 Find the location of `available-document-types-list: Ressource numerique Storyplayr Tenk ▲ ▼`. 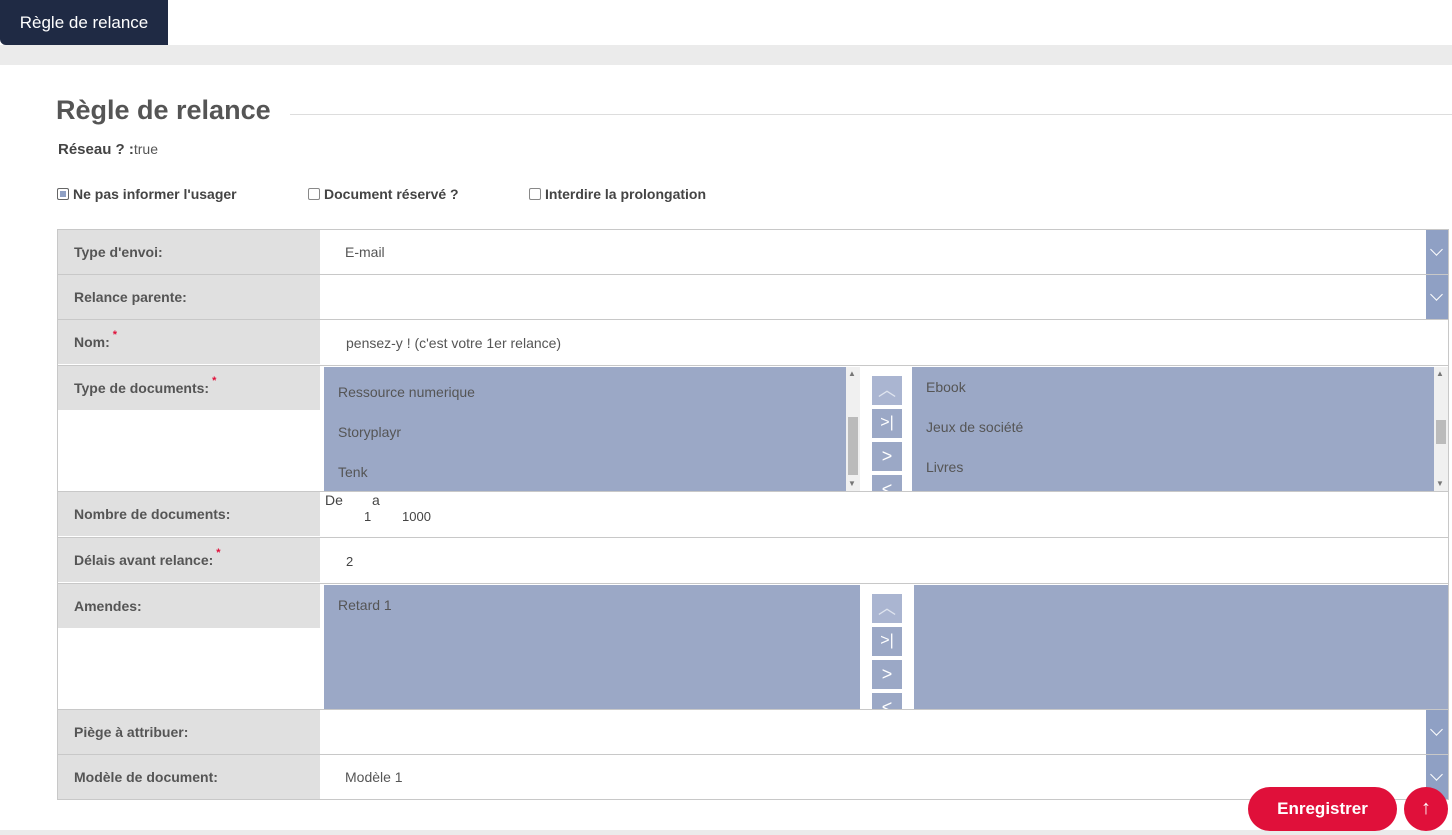

available-document-types-list: Ressource numerique Storyplayr Tenk ▲ ▼ is located at coordinates (592, 429).